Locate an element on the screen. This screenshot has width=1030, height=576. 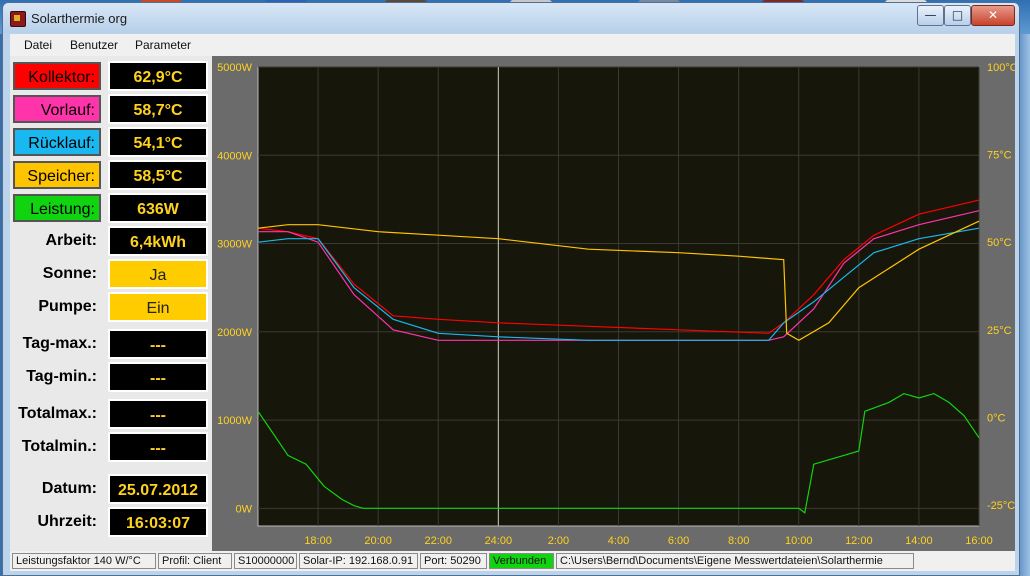
x-tick-label: 22:00 is located at coordinates (438, 541).